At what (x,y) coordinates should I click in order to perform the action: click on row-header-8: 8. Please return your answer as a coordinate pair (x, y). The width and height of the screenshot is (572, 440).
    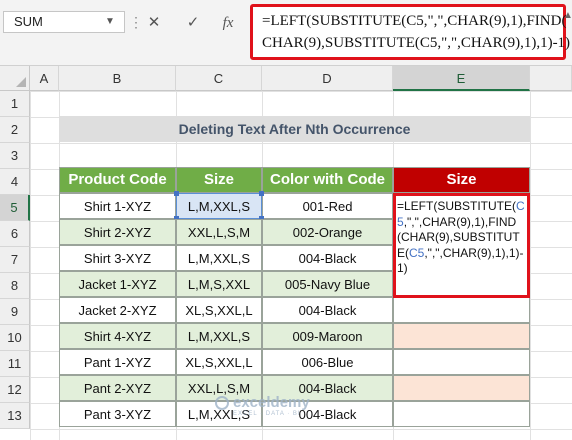
    Looking at the image, I should click on (15, 286).